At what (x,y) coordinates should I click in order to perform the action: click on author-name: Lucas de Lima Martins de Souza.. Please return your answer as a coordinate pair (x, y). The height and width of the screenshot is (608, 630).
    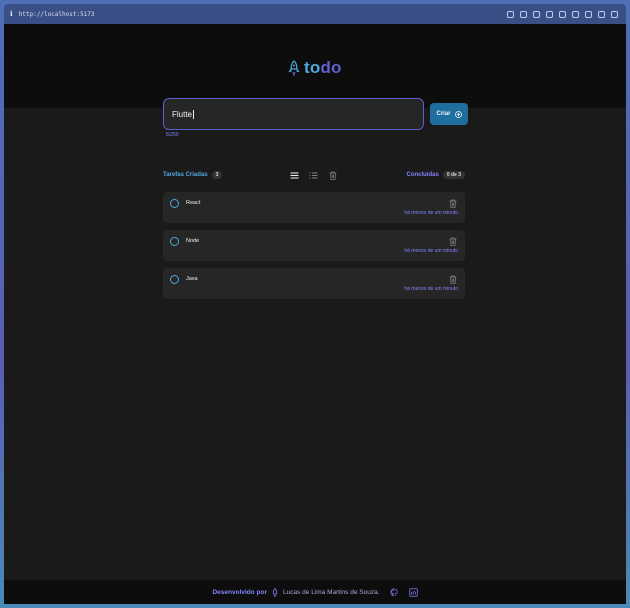
    Looking at the image, I should click on (331, 592).